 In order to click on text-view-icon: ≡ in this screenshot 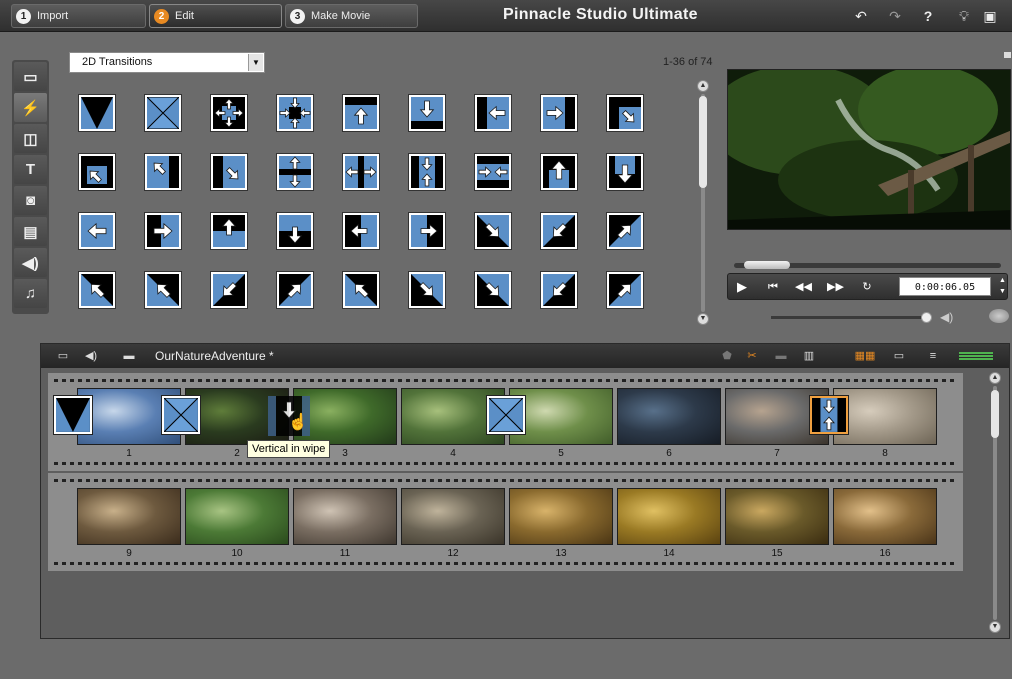, I will do `click(933, 356)`.